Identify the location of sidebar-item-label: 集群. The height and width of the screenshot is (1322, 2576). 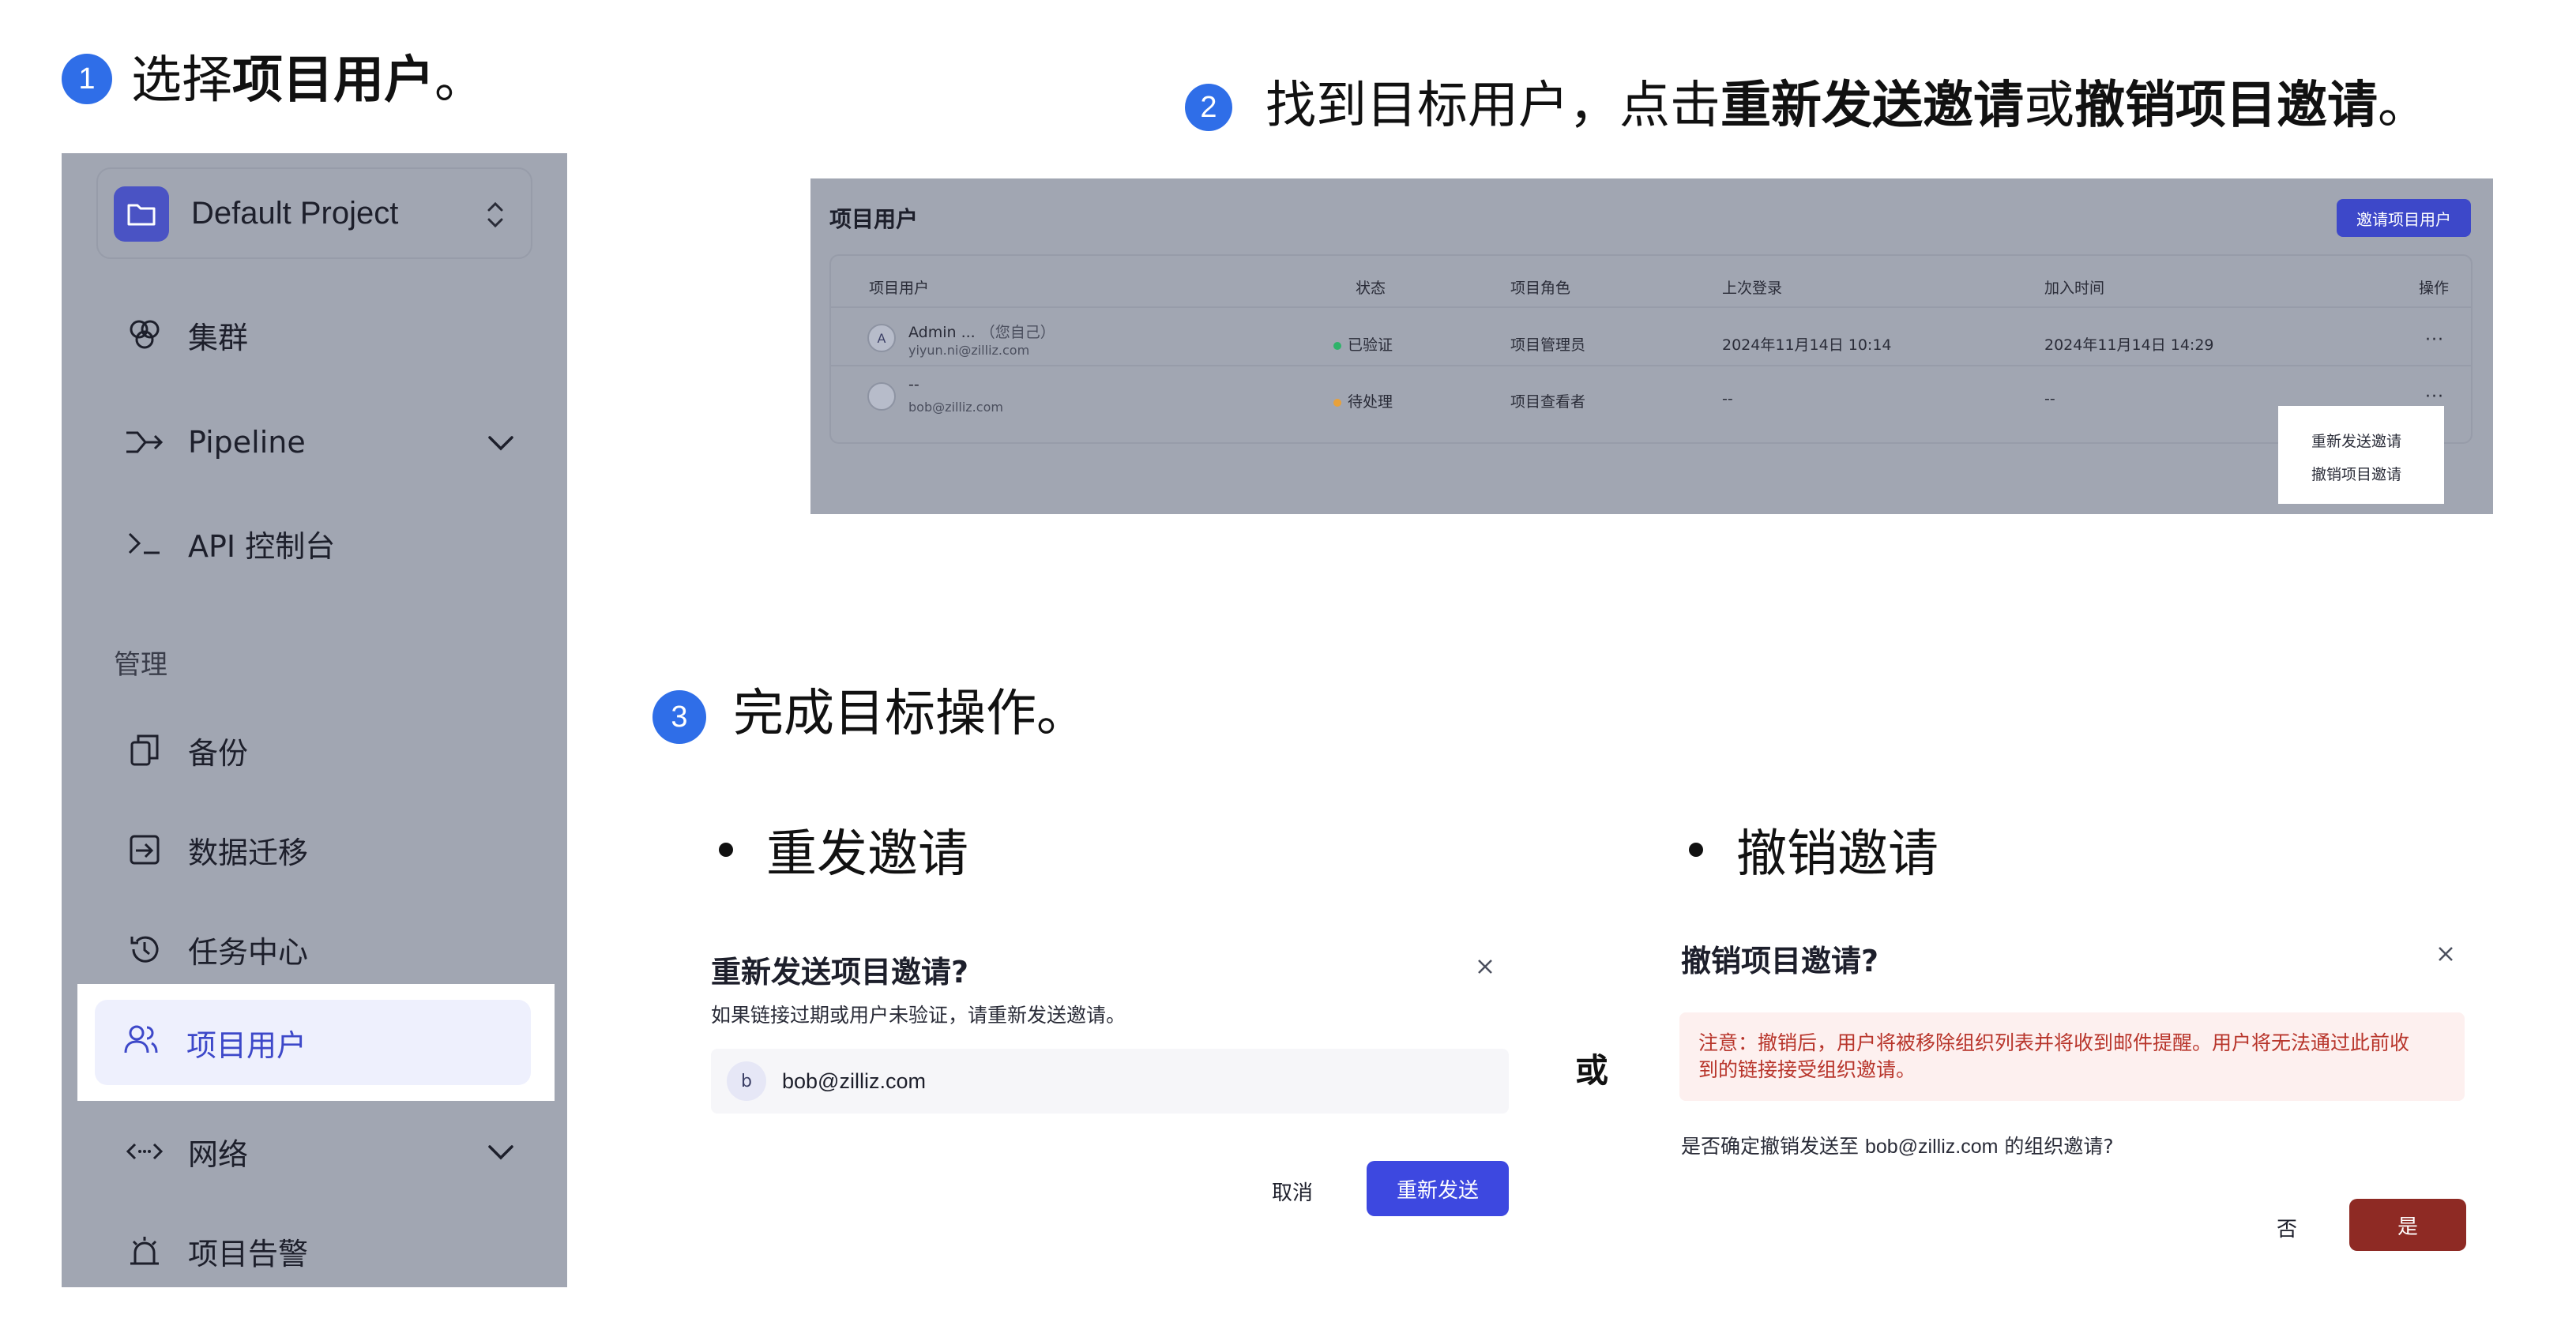
(219, 337).